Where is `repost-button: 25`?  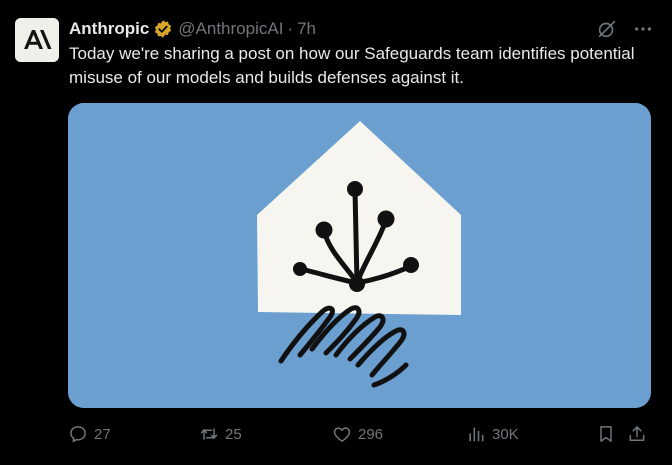
repost-button: 25 is located at coordinates (220, 434).